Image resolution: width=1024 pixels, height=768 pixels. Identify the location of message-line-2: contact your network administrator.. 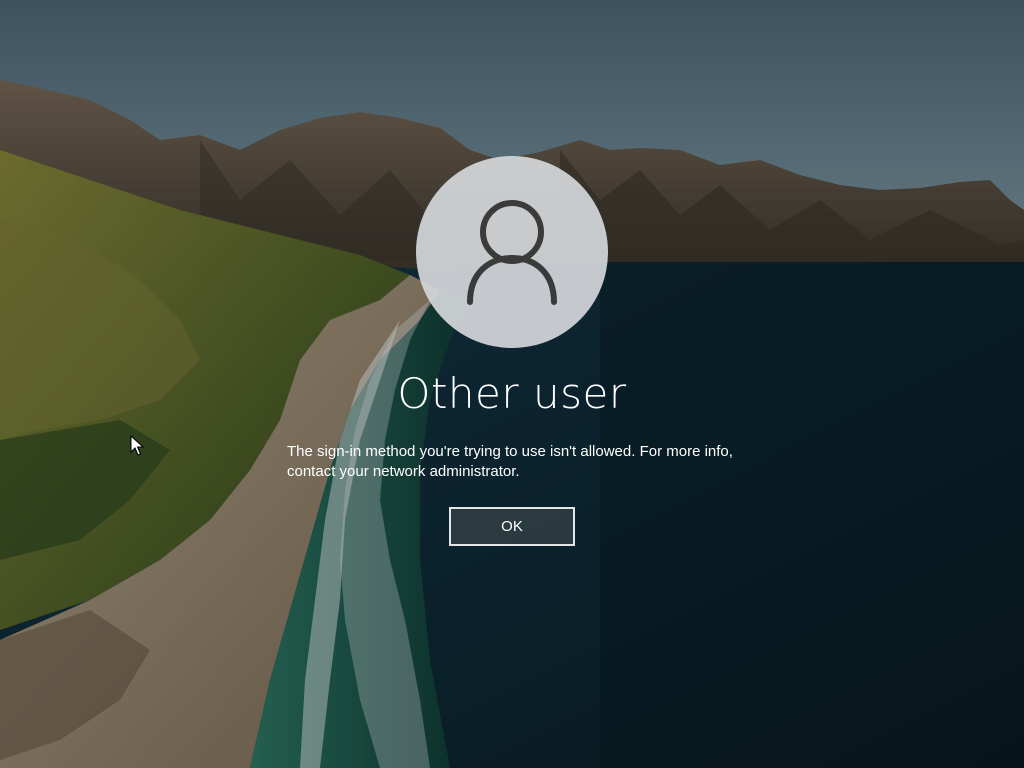
(403, 471).